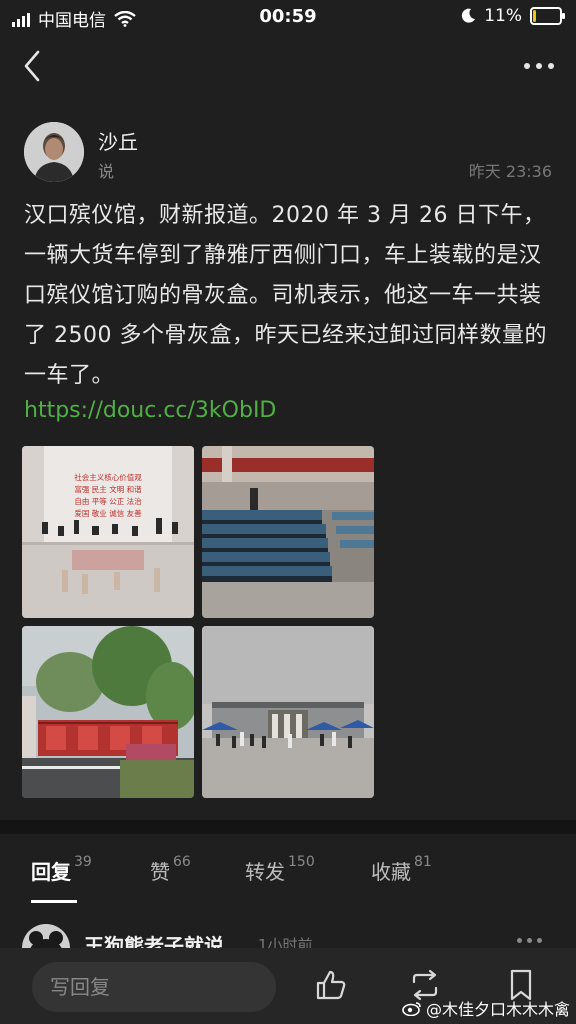 The width and height of the screenshot is (576, 1024). I want to click on post-link: https://douc.cc/3kObID, so click(150, 410).